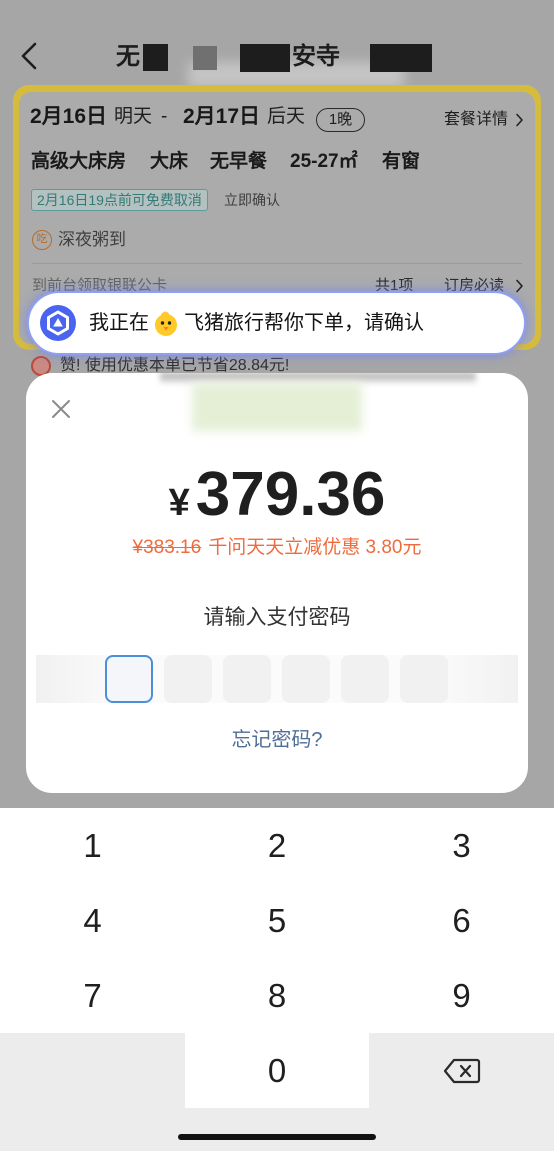 The width and height of the screenshot is (554, 1151). Describe the element at coordinates (277, 1137) in the screenshot. I see `home-indicator` at that location.